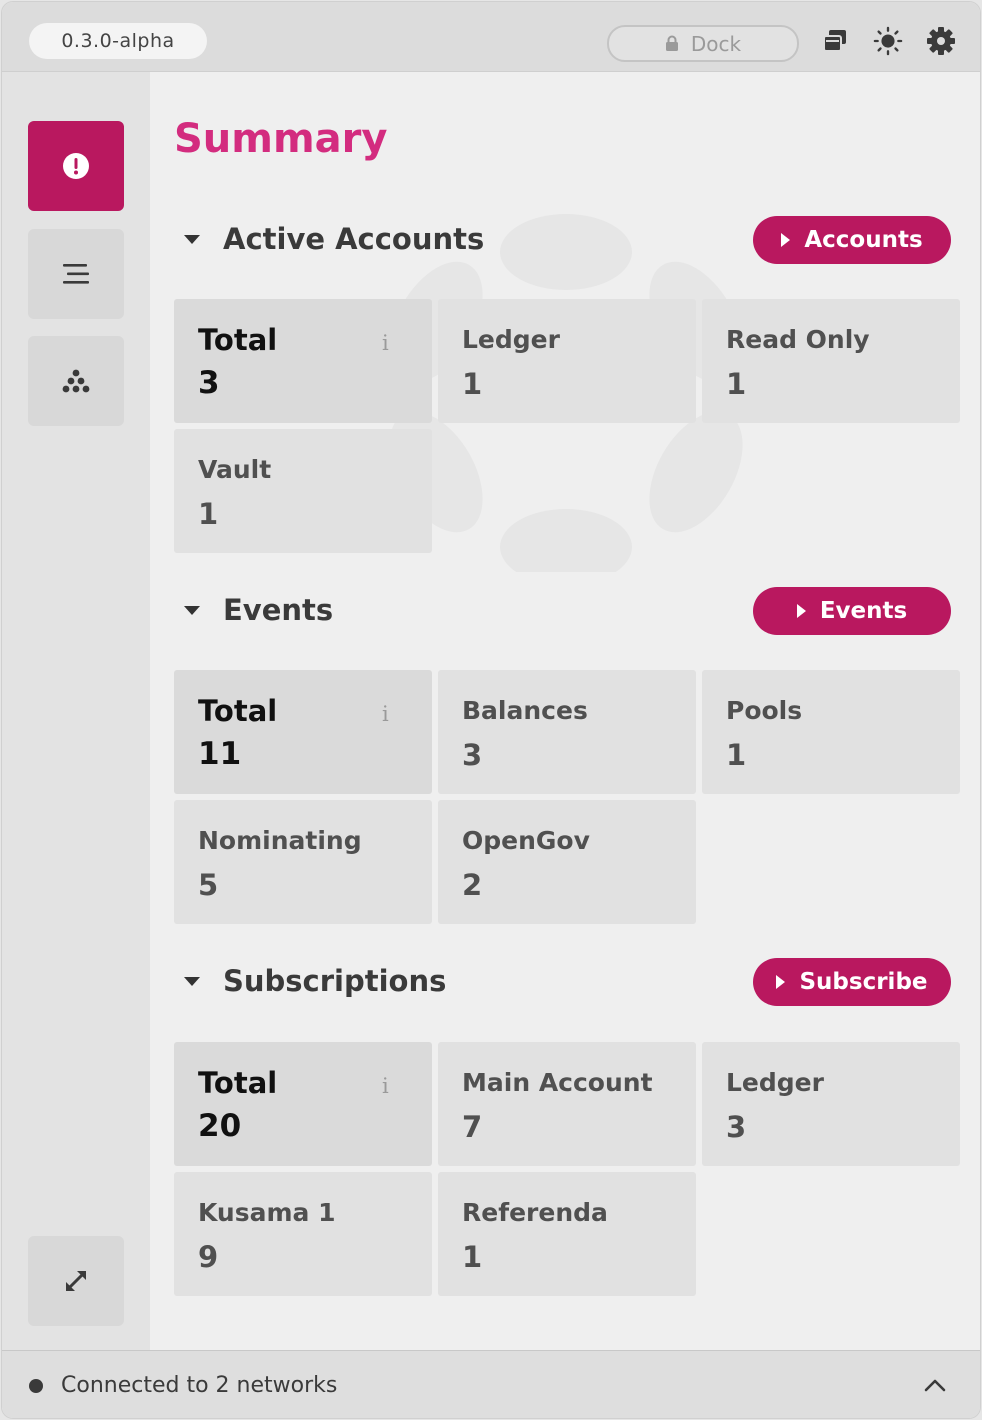 The height and width of the screenshot is (1420, 982). Describe the element at coordinates (835, 41) in the screenshot. I see `copy-windows-icon` at that location.